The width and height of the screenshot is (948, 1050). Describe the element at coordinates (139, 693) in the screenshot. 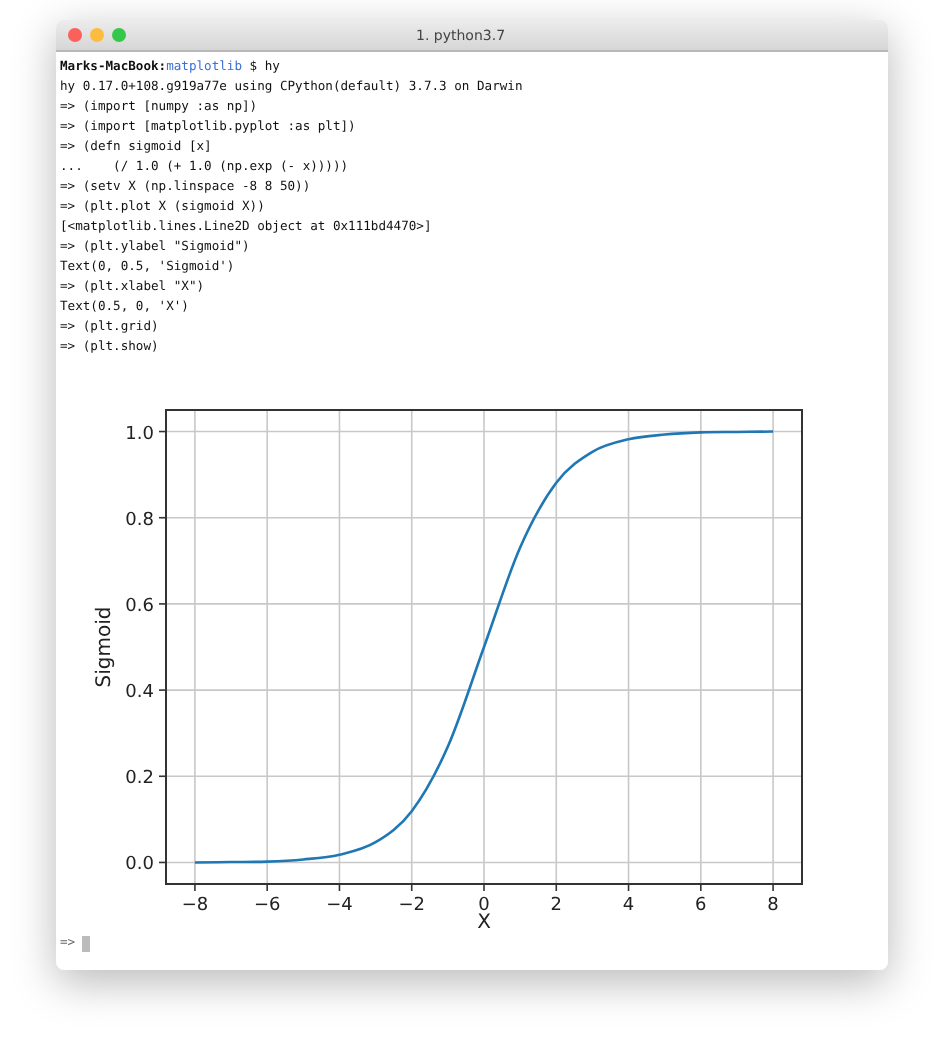

I see `tick-label: 0.4` at that location.